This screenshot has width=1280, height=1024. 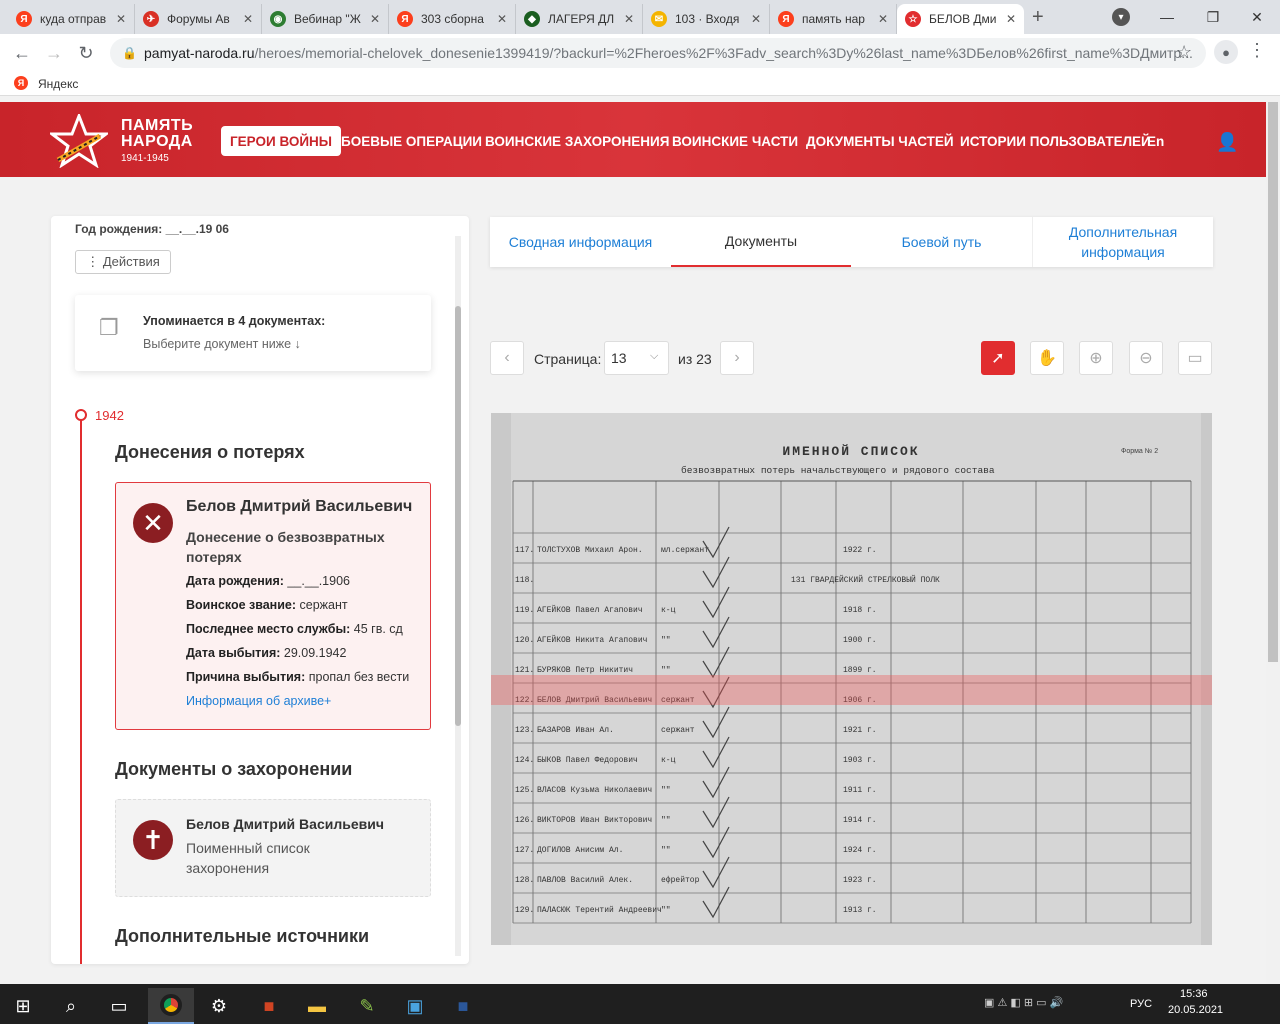 What do you see at coordinates (357, 677) in the screenshot?
I see `reason-value: пропал без вести` at bounding box center [357, 677].